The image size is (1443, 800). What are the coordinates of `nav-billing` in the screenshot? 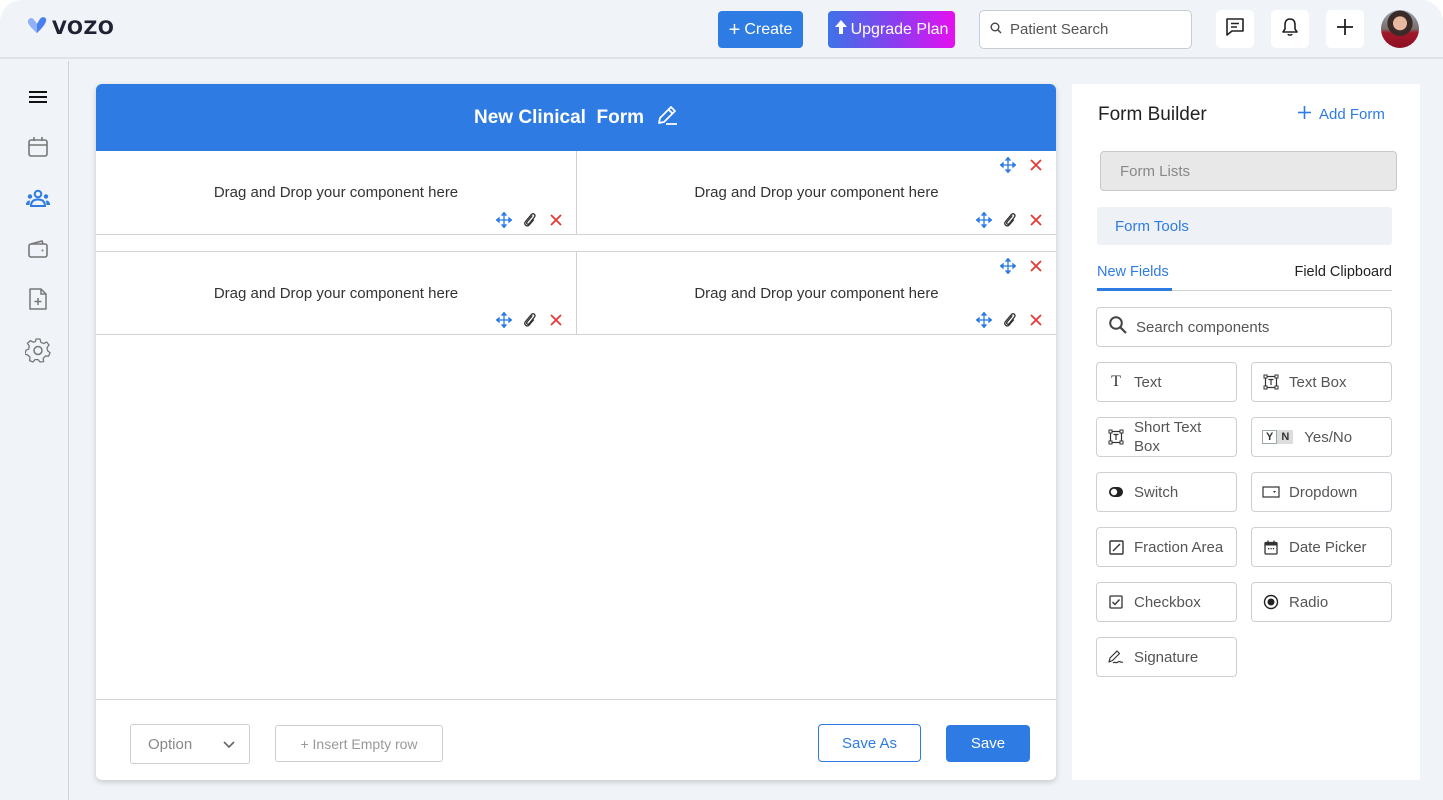 It's located at (38, 251).